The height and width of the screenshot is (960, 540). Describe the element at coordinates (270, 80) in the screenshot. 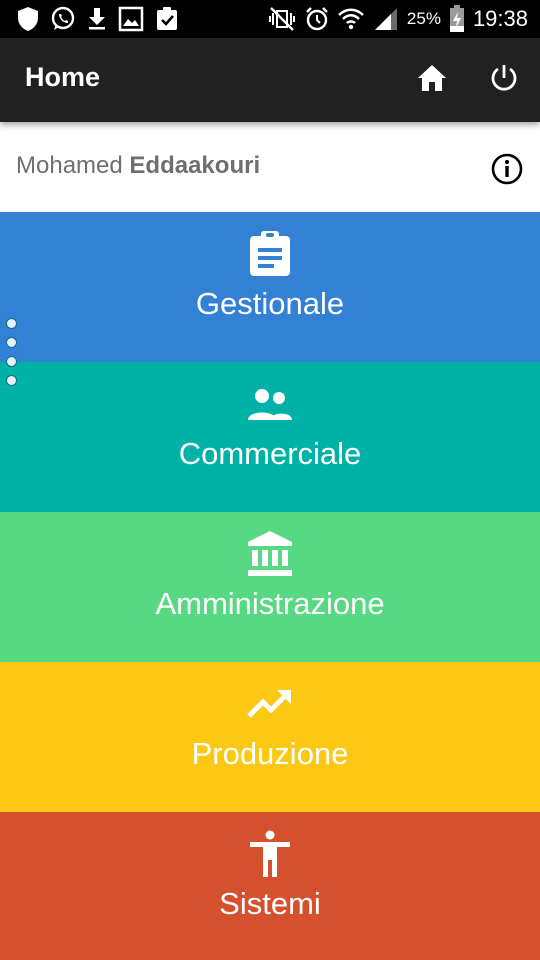

I see `app-bar: Home` at that location.